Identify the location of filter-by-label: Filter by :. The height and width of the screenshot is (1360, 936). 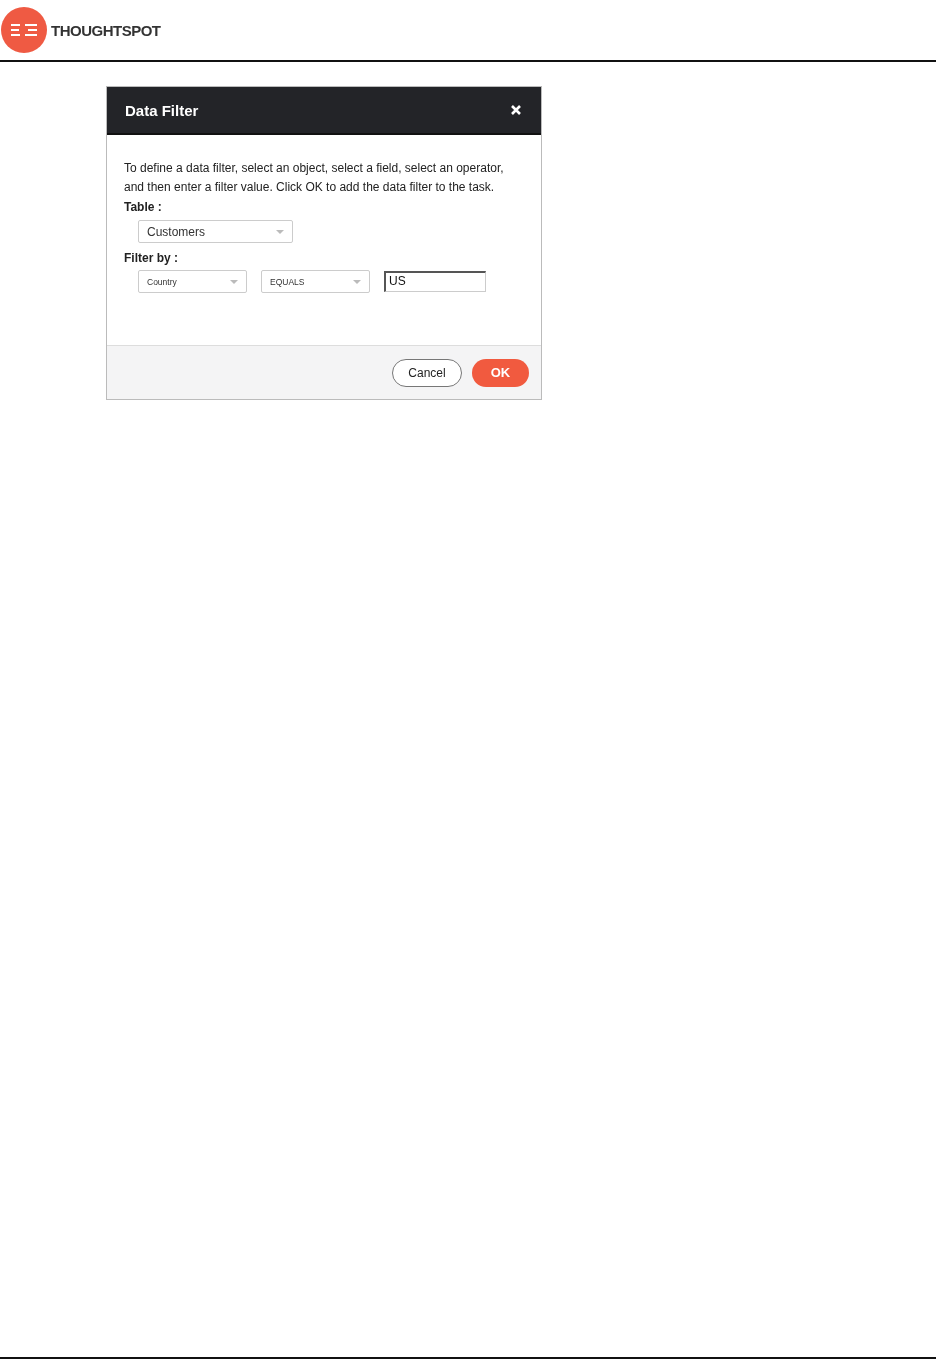
(151, 258).